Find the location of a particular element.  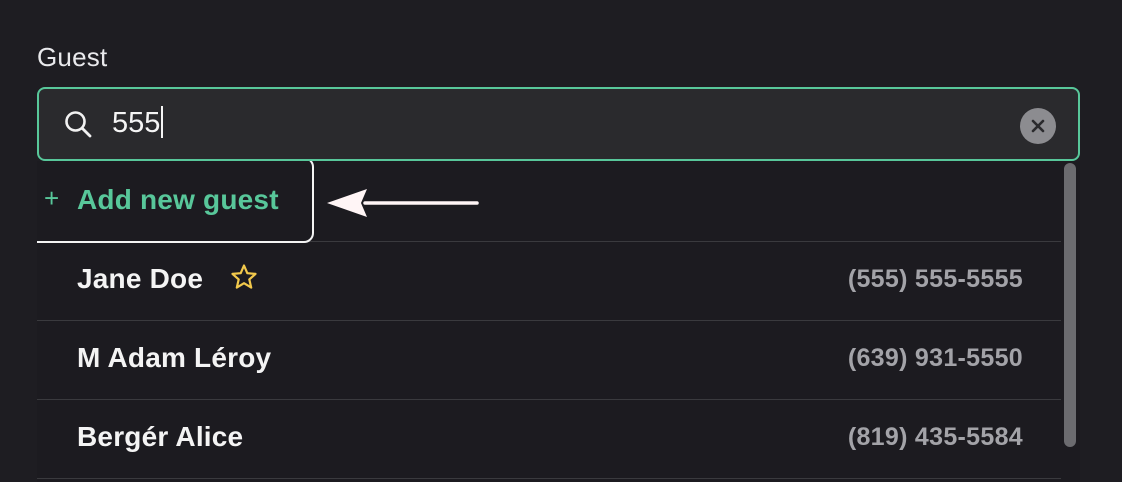

guest-search-field: 555 is located at coordinates (558, 124).